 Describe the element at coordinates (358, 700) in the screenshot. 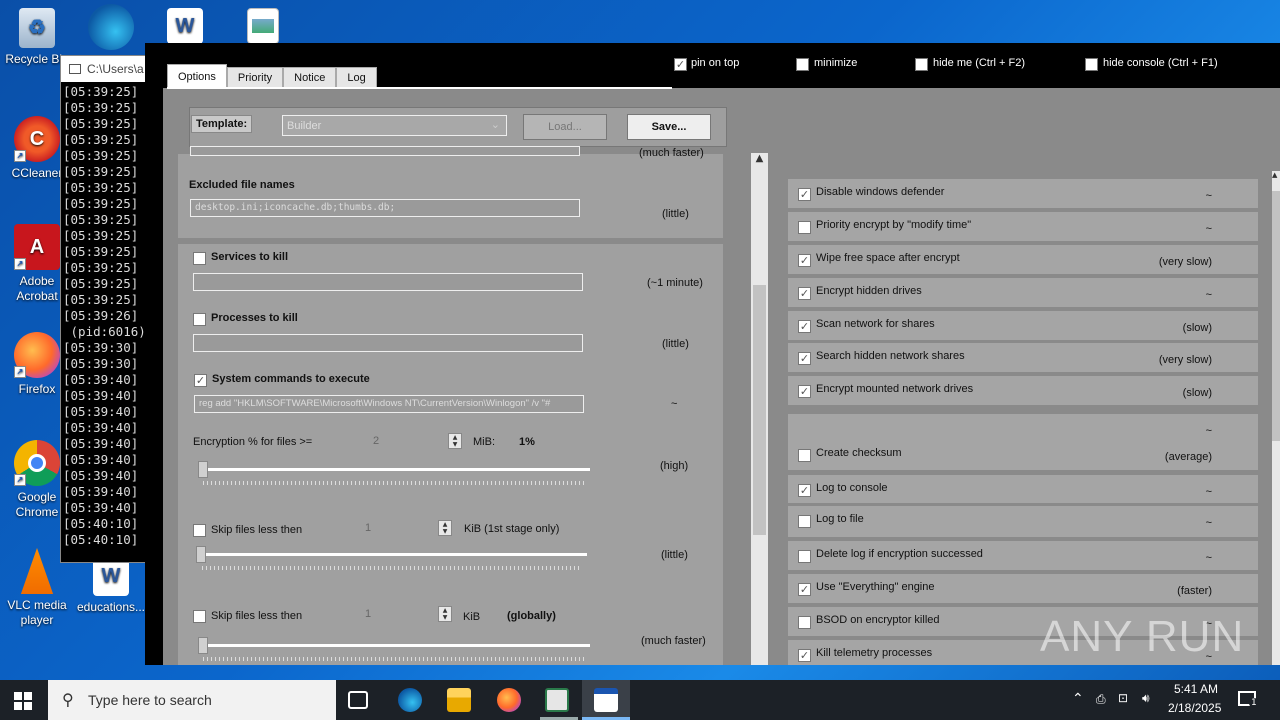

I see `task-view-icon` at that location.